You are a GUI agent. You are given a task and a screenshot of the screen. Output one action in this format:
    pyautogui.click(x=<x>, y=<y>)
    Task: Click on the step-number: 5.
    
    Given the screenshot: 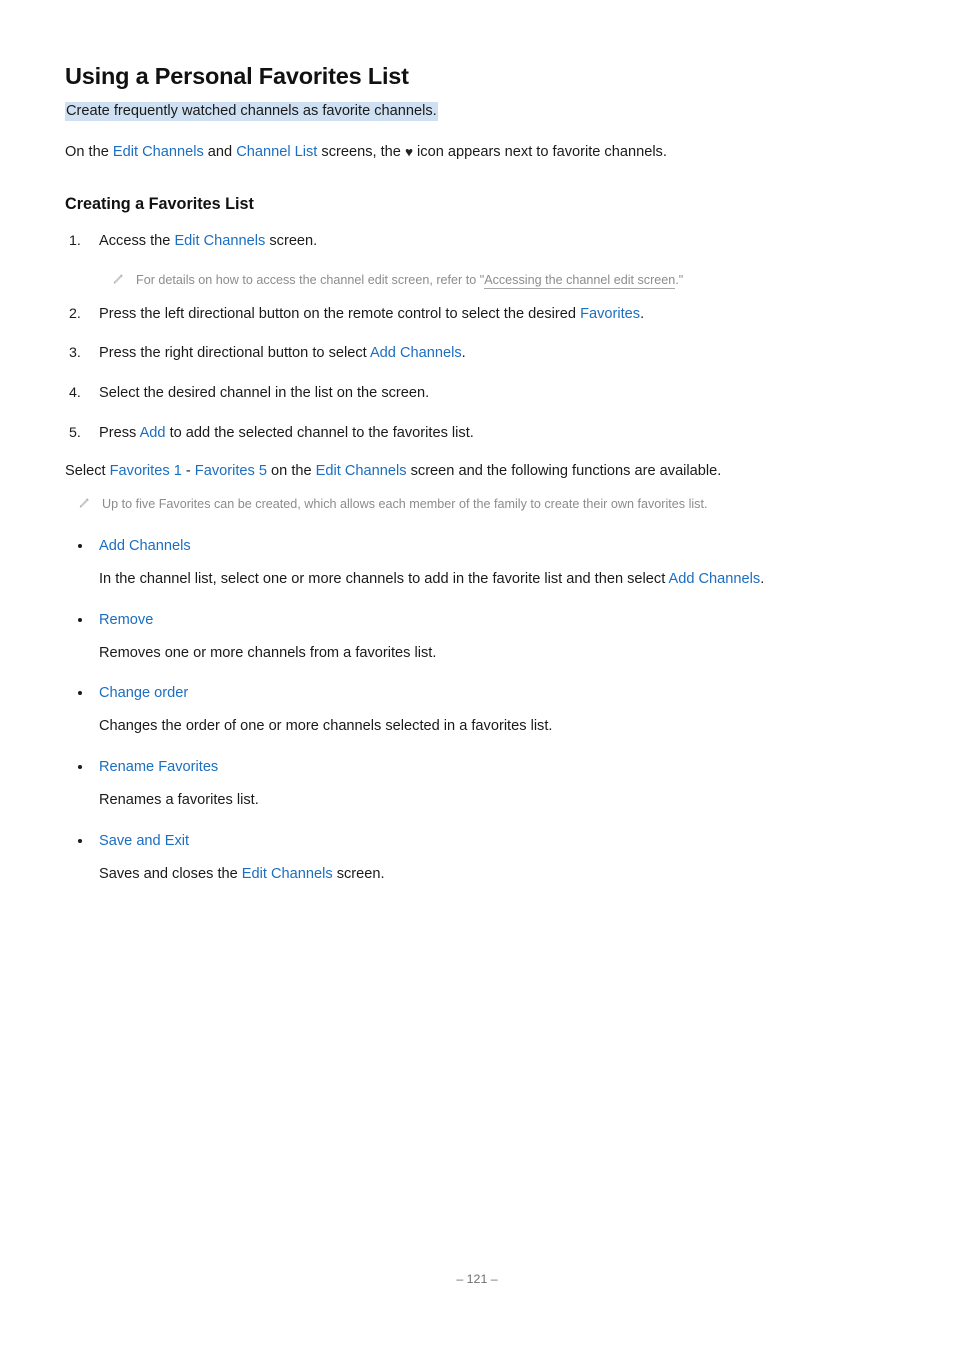 What is the action you would take?
    pyautogui.click(x=75, y=433)
    